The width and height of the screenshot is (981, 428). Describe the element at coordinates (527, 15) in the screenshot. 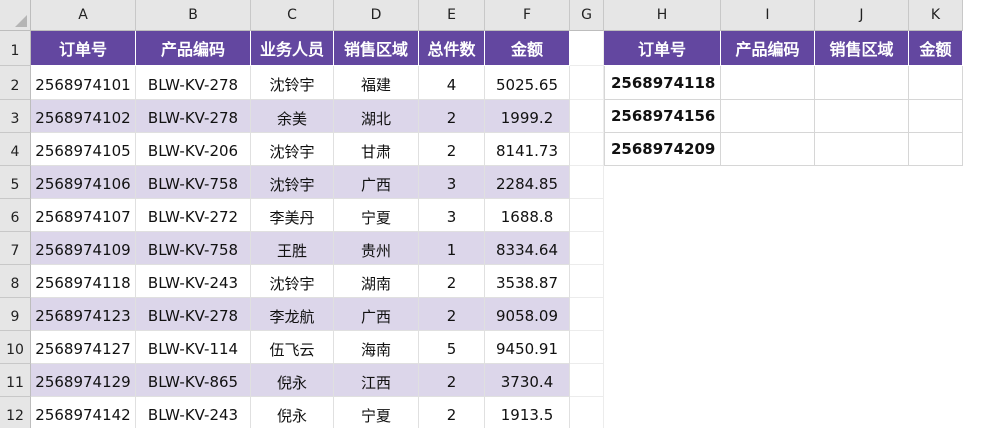

I see `column-header-F: F` at that location.